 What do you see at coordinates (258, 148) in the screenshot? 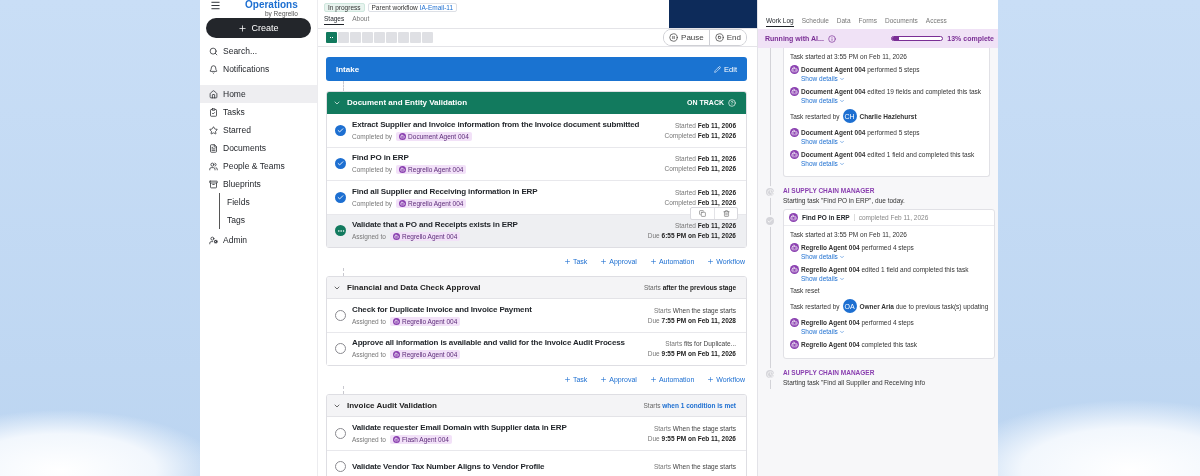
I see `sidebar-item: Documents` at bounding box center [258, 148].